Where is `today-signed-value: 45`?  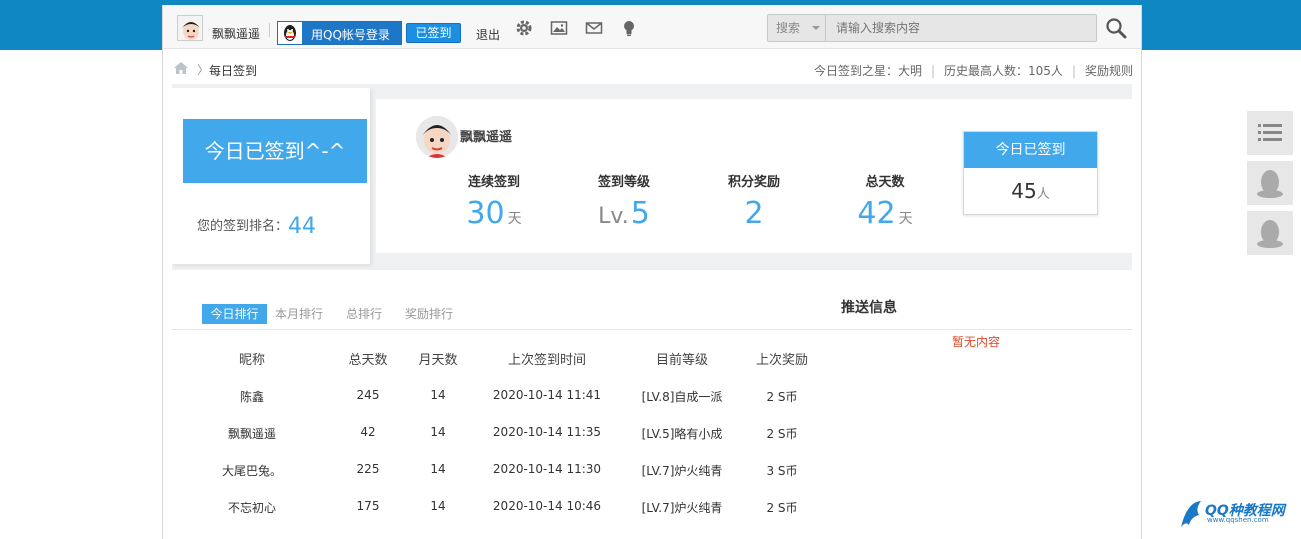
today-signed-value: 45 is located at coordinates (1024, 191).